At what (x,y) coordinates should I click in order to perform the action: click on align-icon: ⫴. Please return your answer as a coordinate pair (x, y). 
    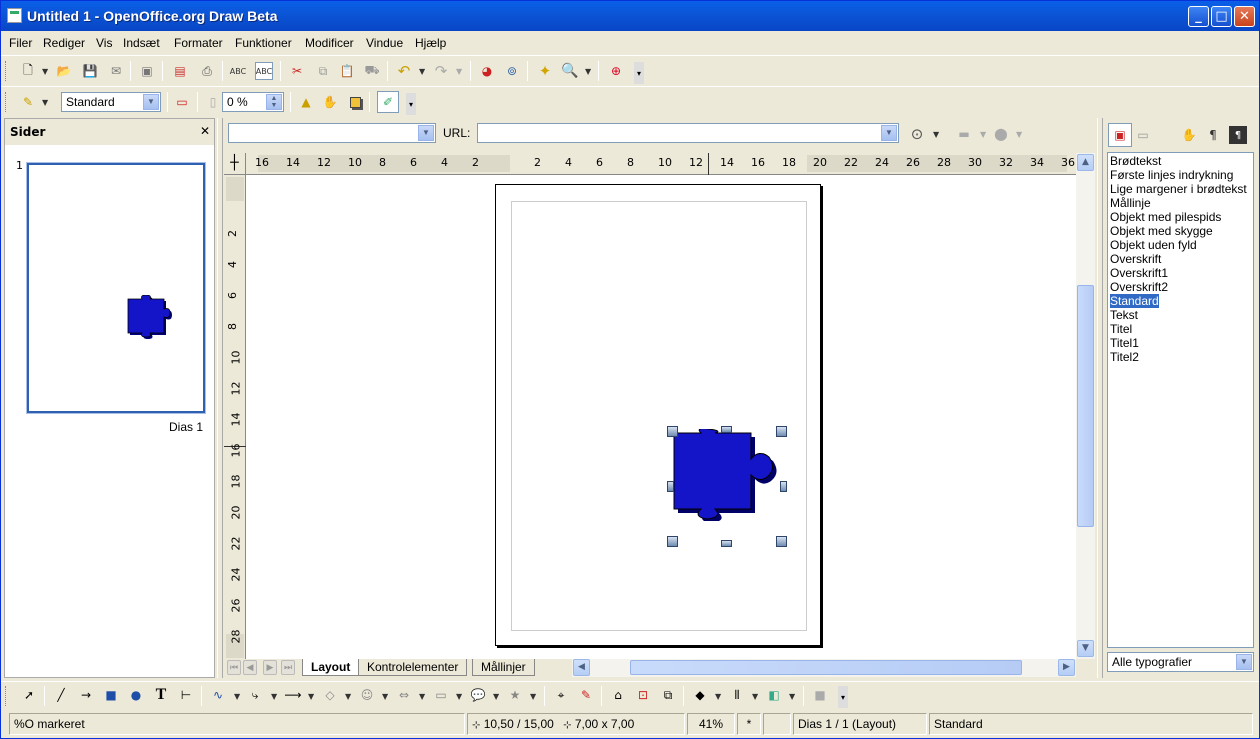
    Looking at the image, I should click on (737, 695).